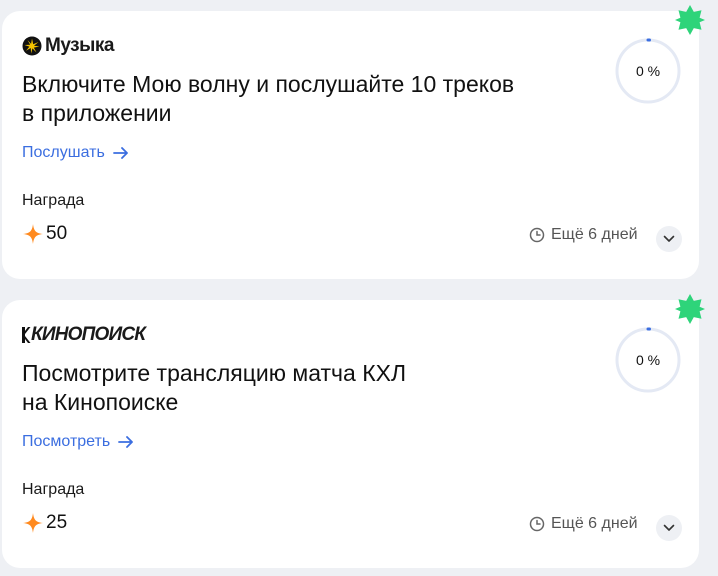  Describe the element at coordinates (66, 441) in the screenshot. I see `action-label: Посмотреть` at that location.